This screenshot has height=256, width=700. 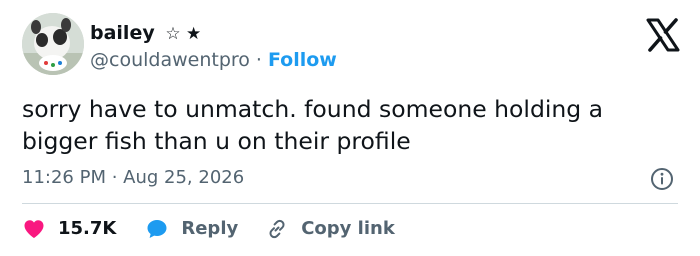 I want to click on like-count: 15.7K, so click(x=87, y=228).